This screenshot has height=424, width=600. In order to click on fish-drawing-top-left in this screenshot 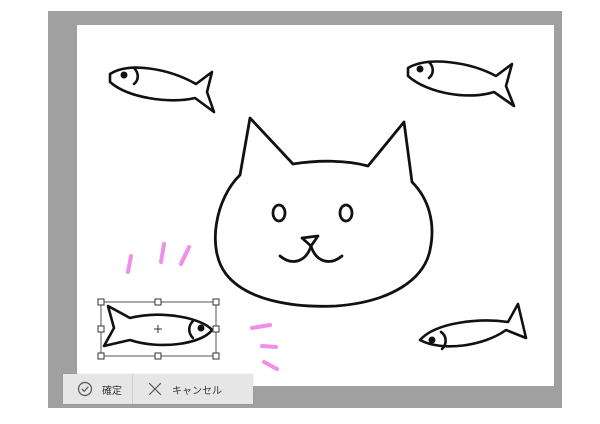, I will do `click(162, 90)`.